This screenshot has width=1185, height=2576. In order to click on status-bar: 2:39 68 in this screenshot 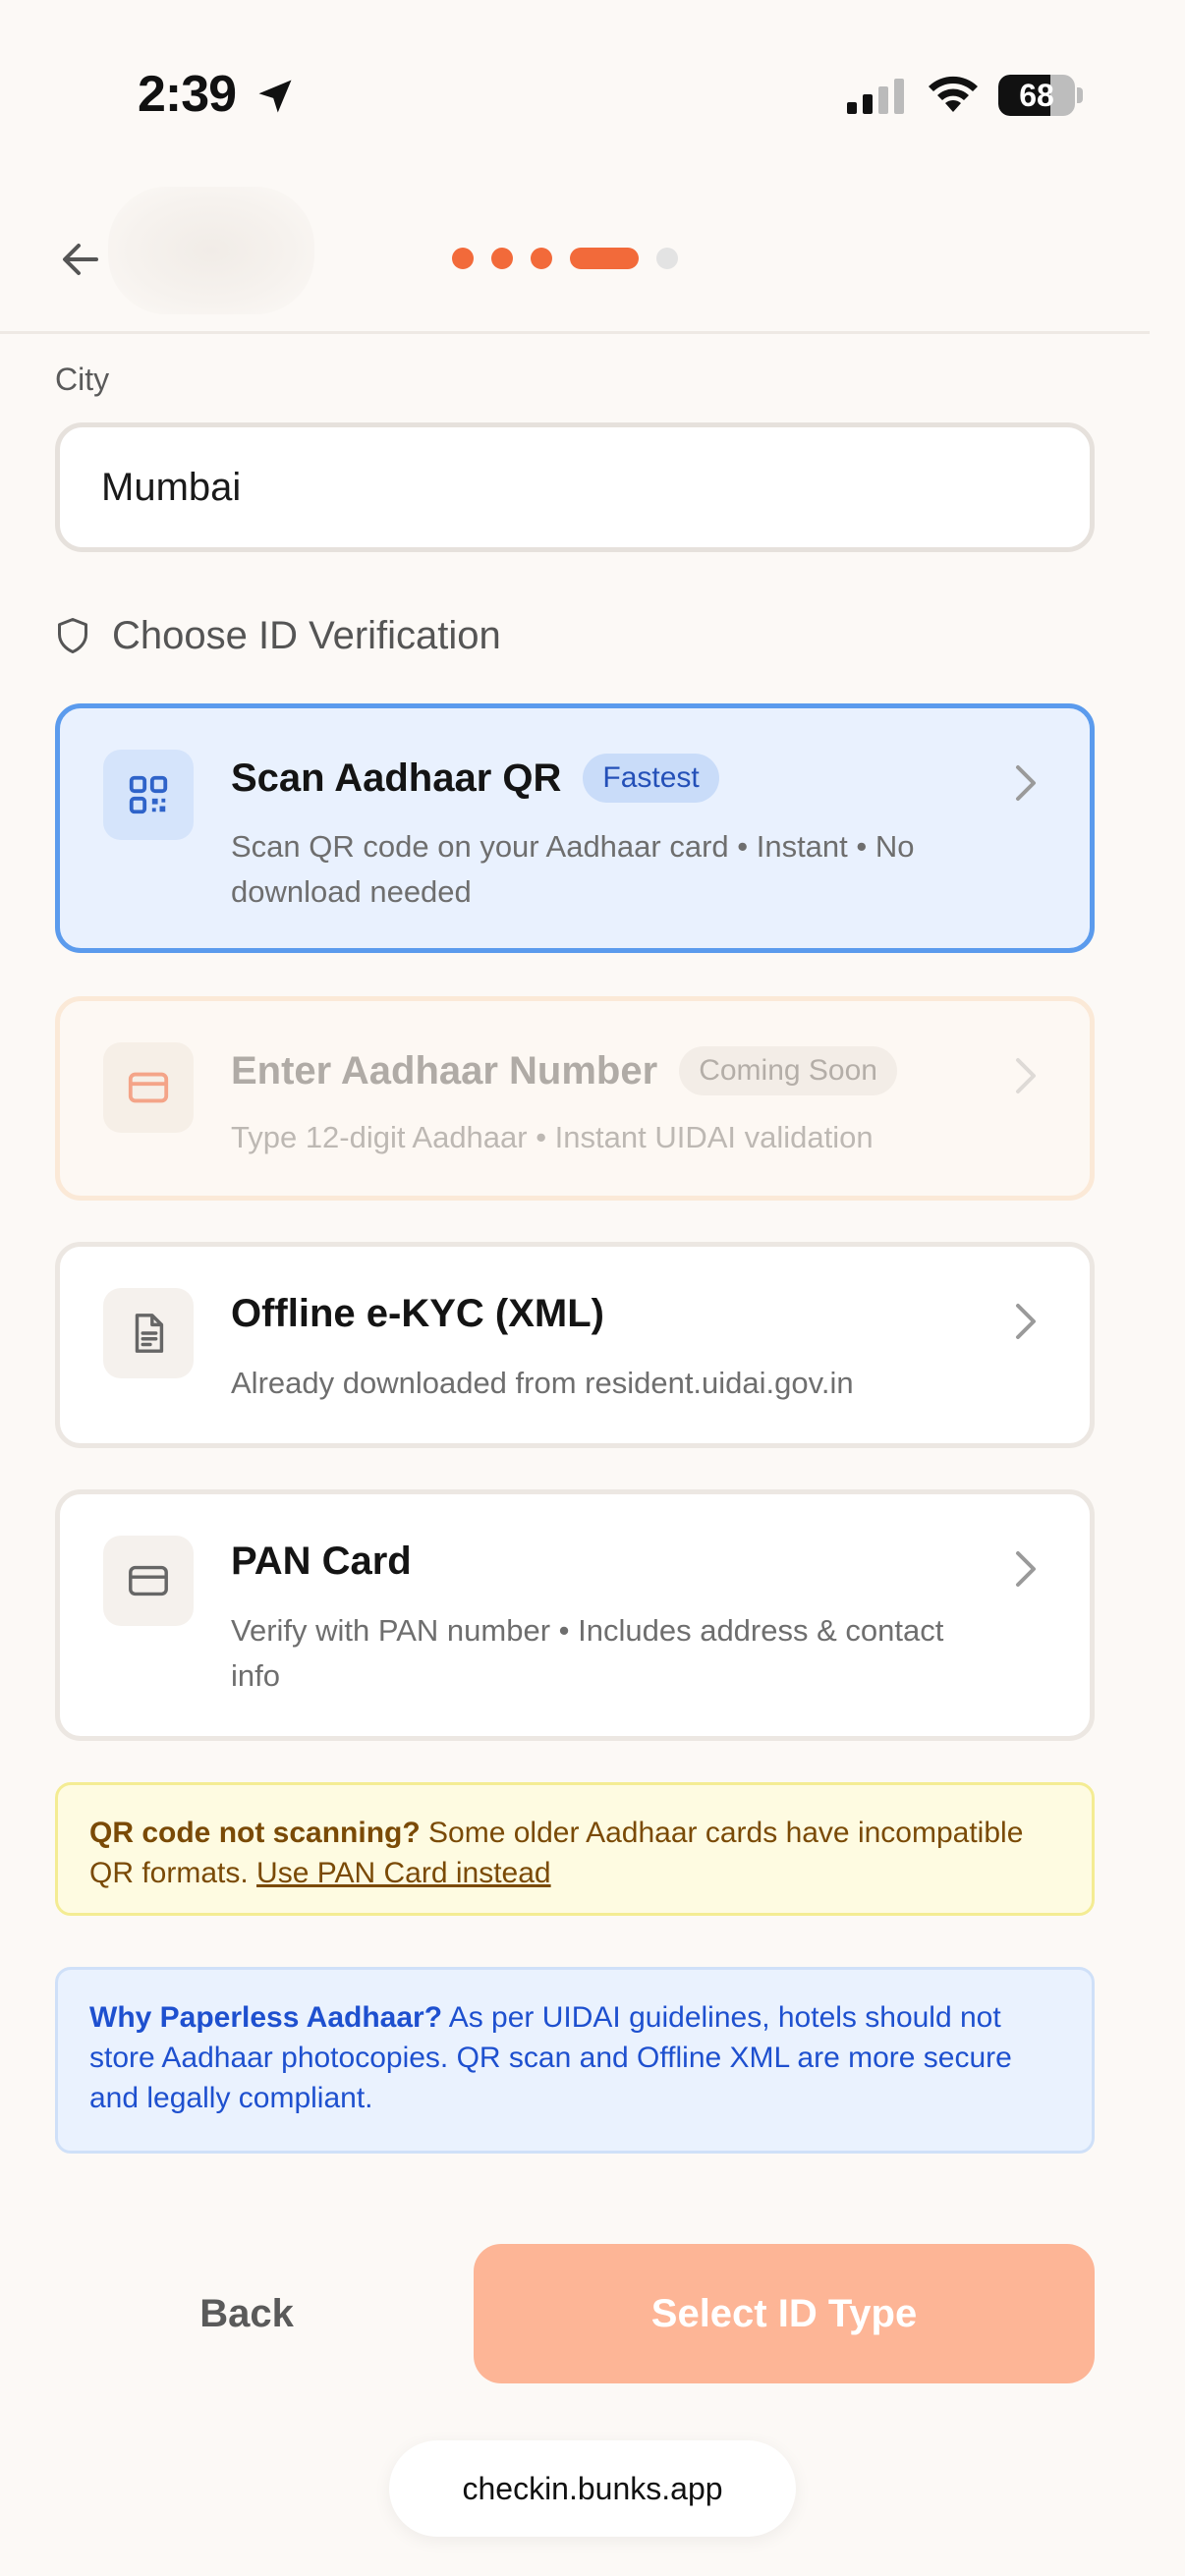, I will do `click(592, 78)`.